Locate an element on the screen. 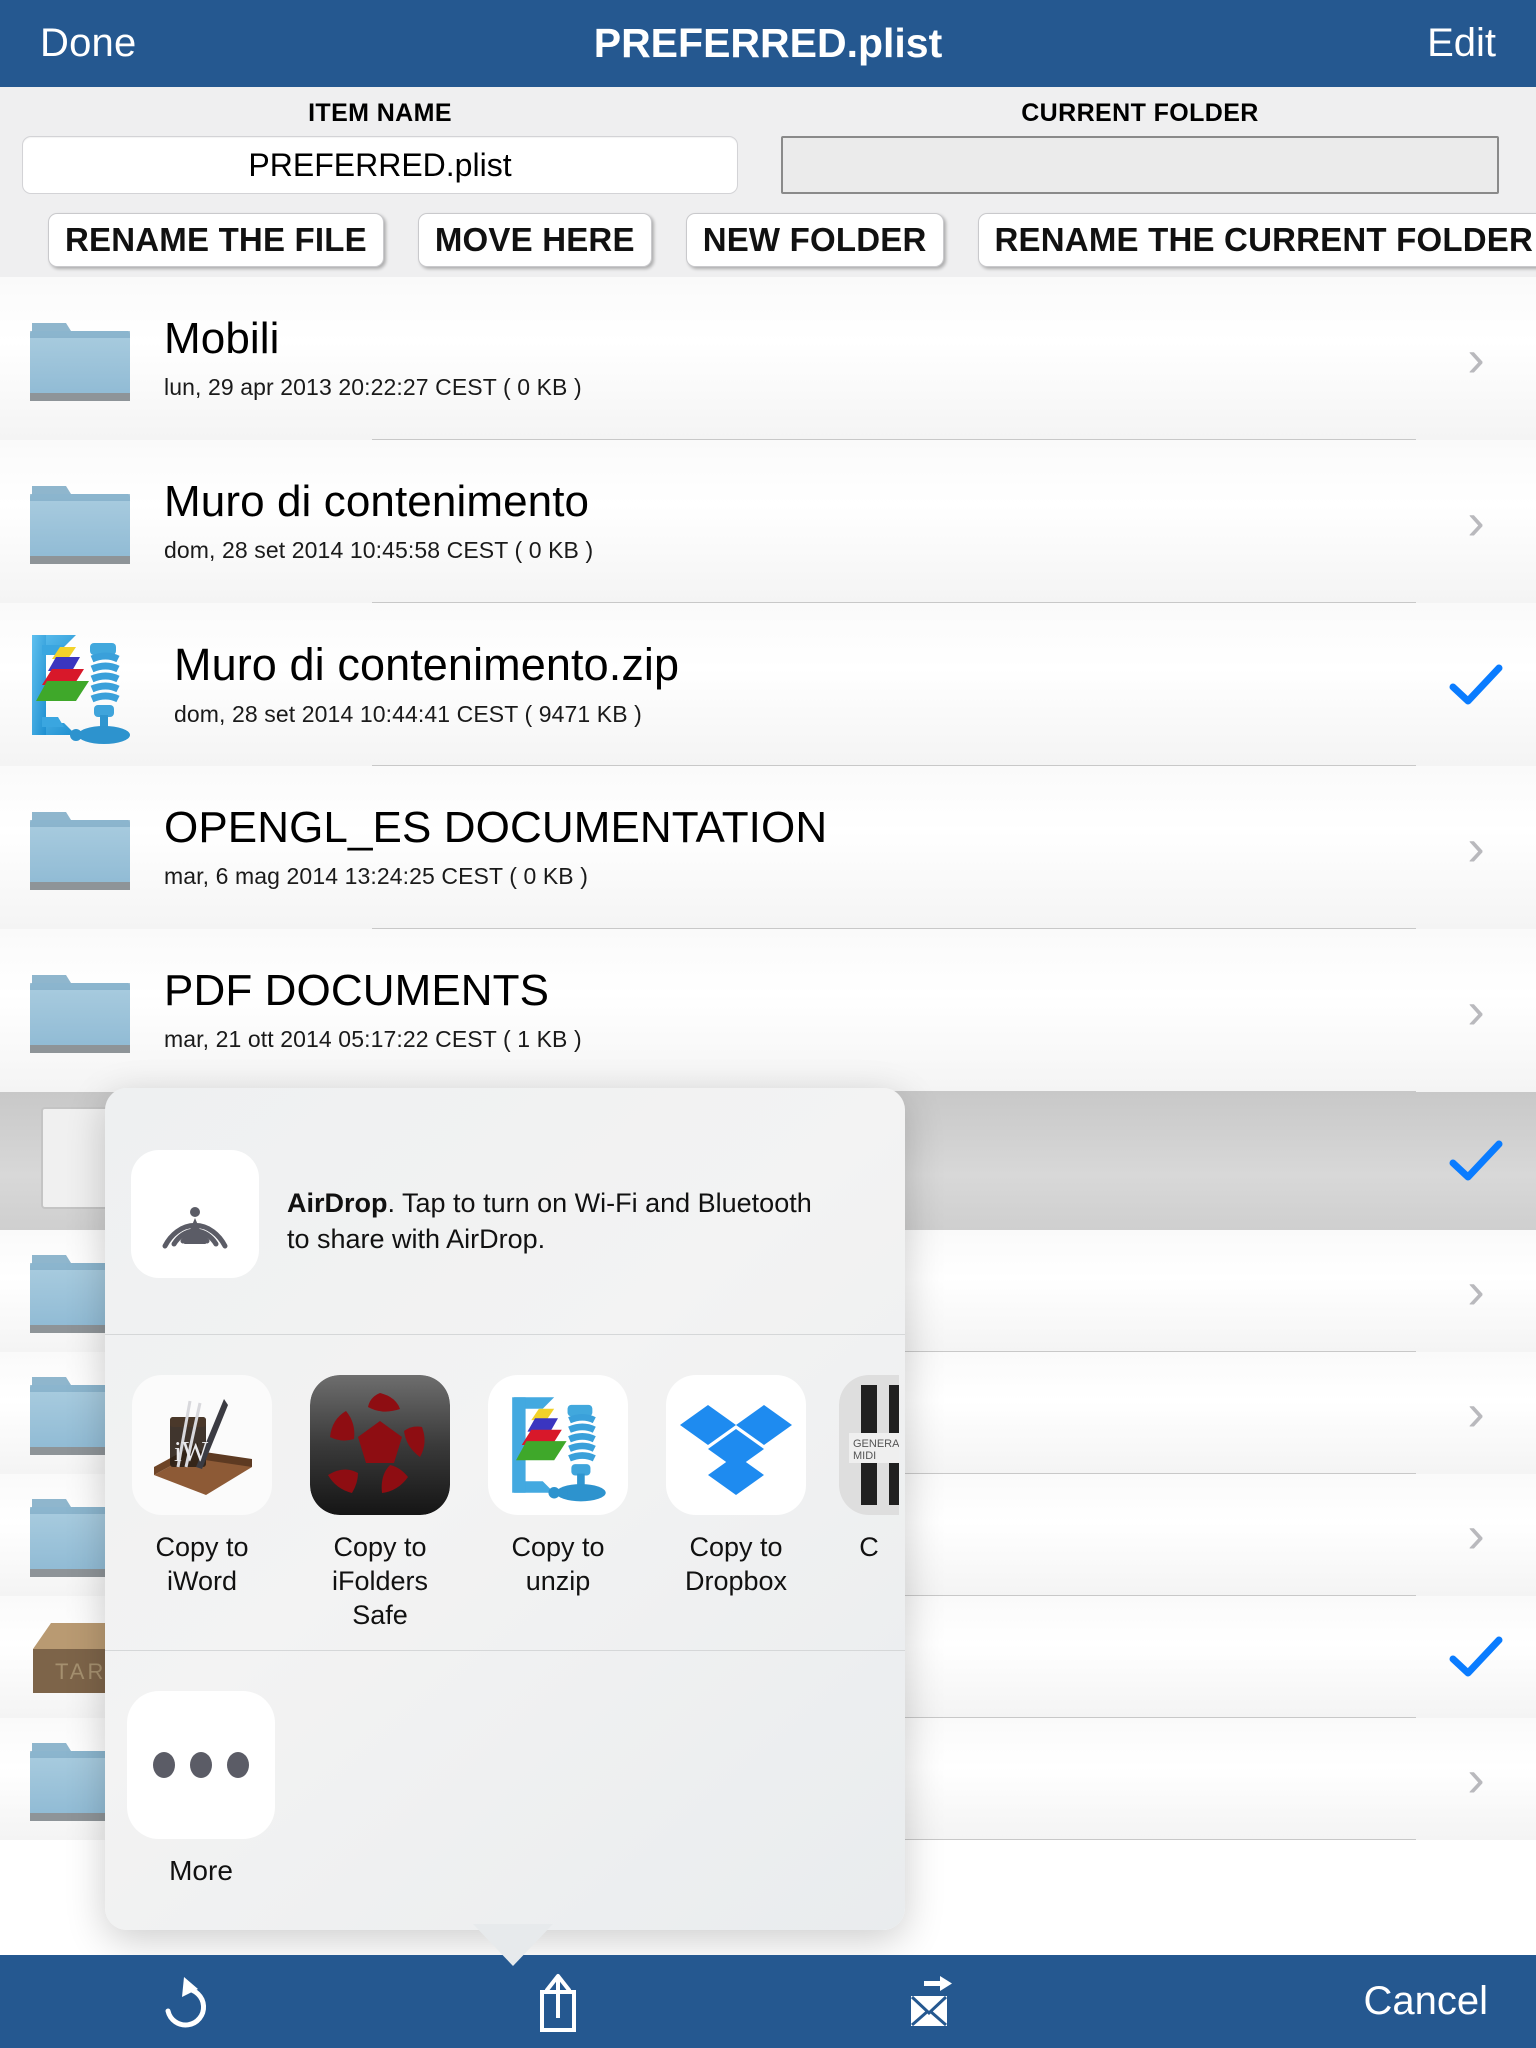 The height and width of the screenshot is (2048, 1536). file-name: Mobili is located at coordinates (222, 338).